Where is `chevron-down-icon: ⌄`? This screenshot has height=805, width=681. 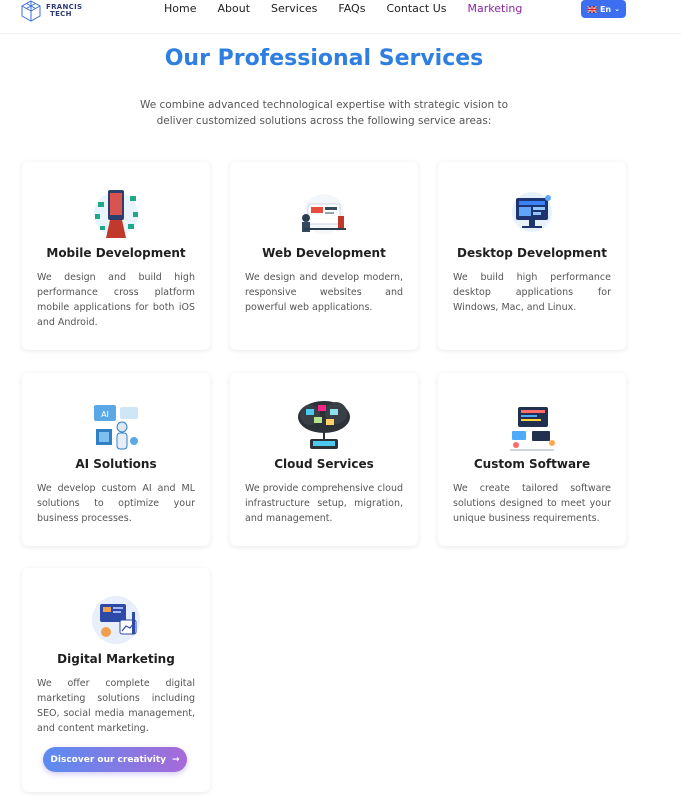
chevron-down-icon: ⌄ is located at coordinates (617, 9).